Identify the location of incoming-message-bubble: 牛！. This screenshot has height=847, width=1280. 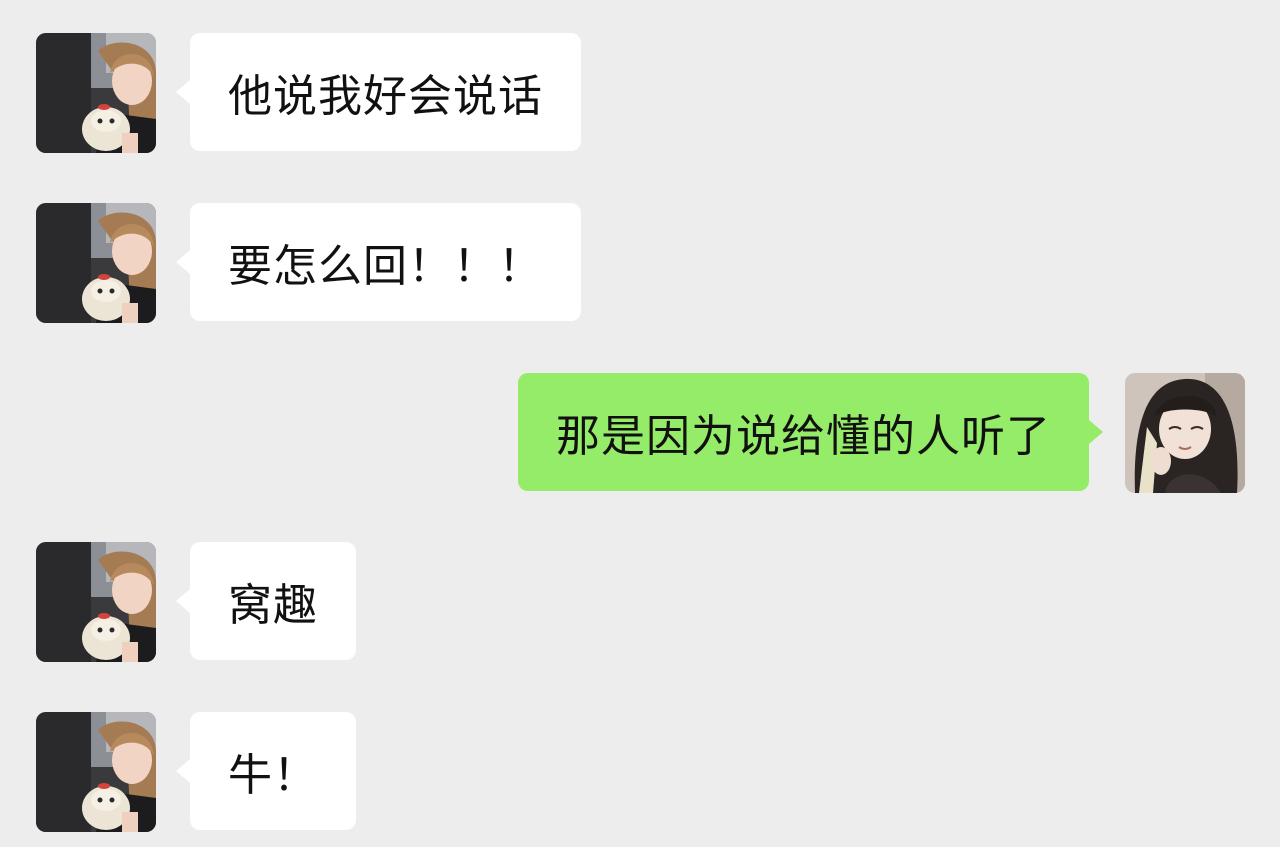
(266, 771).